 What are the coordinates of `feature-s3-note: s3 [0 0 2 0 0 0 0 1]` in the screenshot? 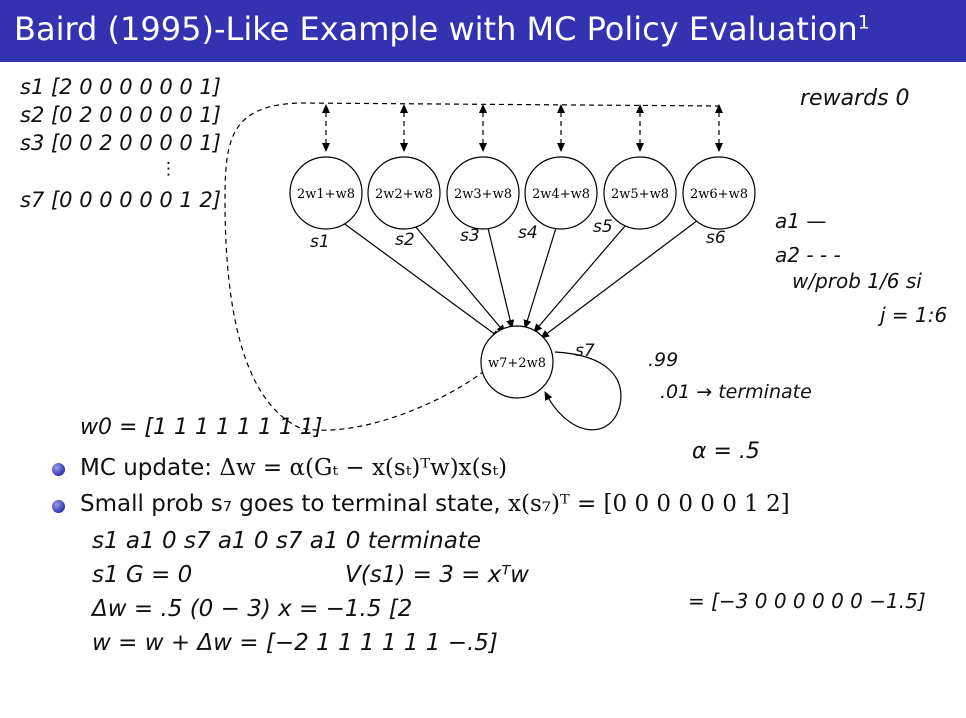 It's located at (120, 143).